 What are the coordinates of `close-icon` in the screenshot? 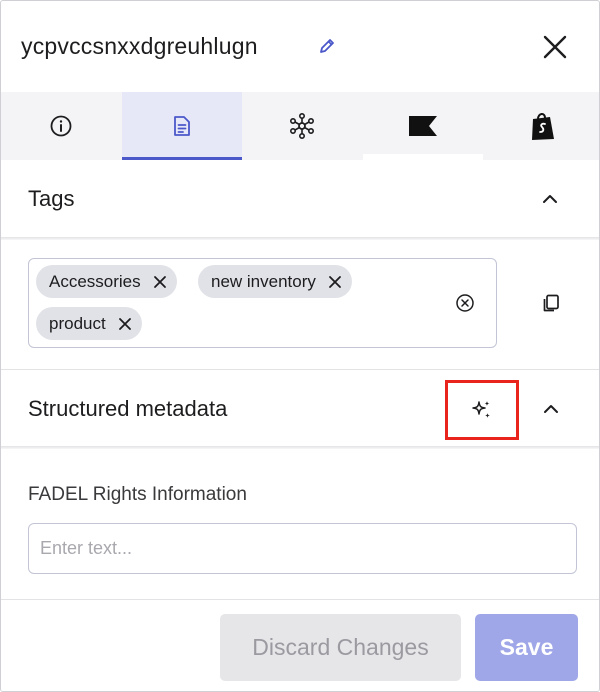 It's located at (555, 47).